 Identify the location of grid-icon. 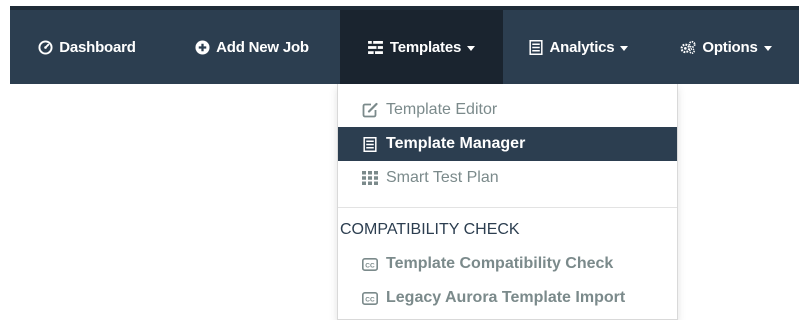
(370, 178).